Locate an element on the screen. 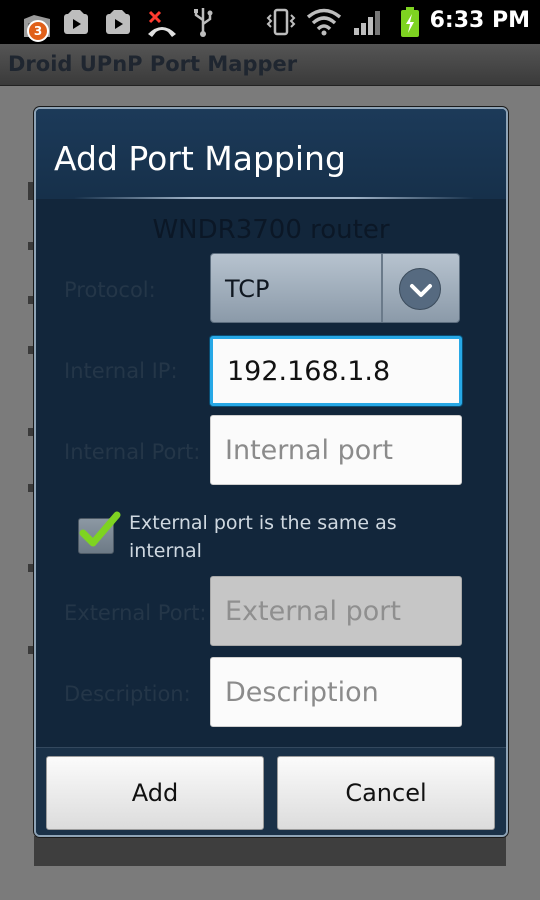 The width and height of the screenshot is (540, 900). internal-ip-label: Internal IP: is located at coordinates (121, 371).